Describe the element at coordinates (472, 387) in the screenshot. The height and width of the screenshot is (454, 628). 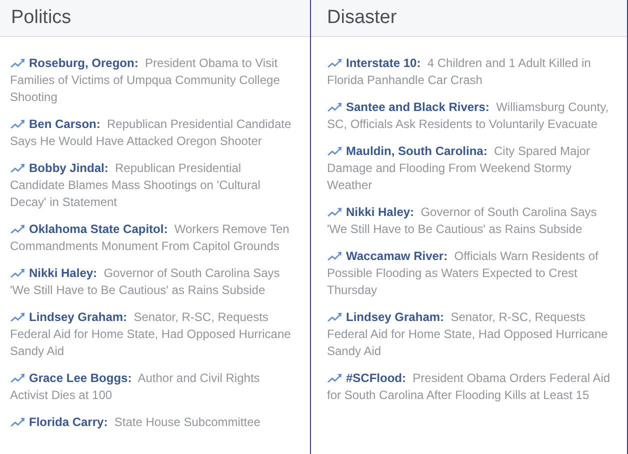
I see `trending-item: #SCFlood: President Obama Orders Federal Aid for South Carolina After Flooding Kills at Least 15` at that location.